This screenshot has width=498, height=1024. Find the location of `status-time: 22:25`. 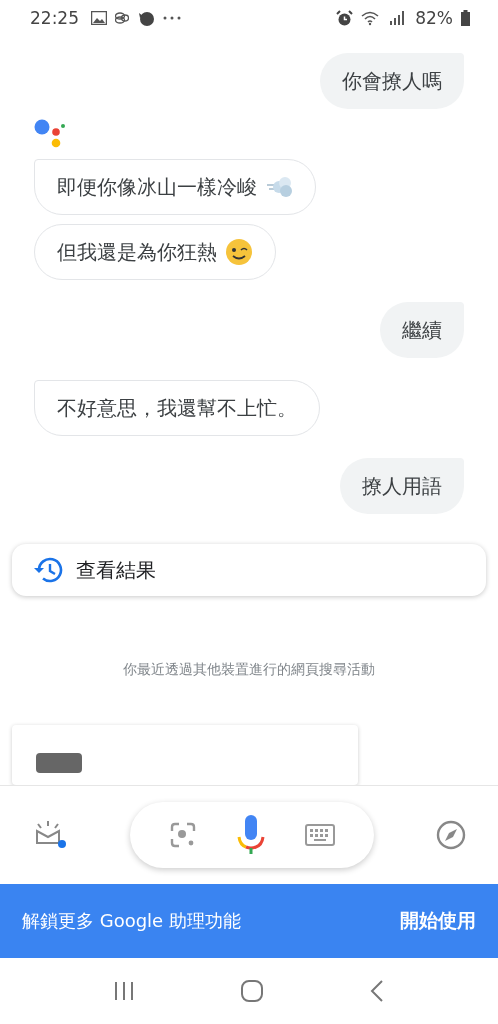

status-time: 22:25 is located at coordinates (54, 18).